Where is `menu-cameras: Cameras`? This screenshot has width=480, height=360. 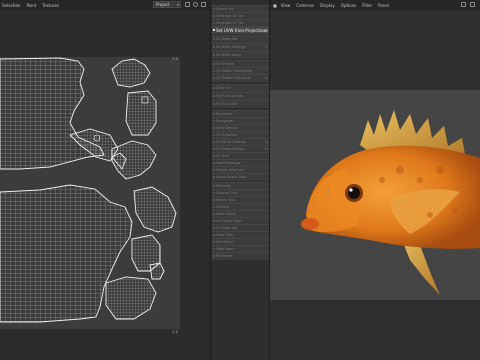 menu-cameras: Cameras is located at coordinates (305, 5).